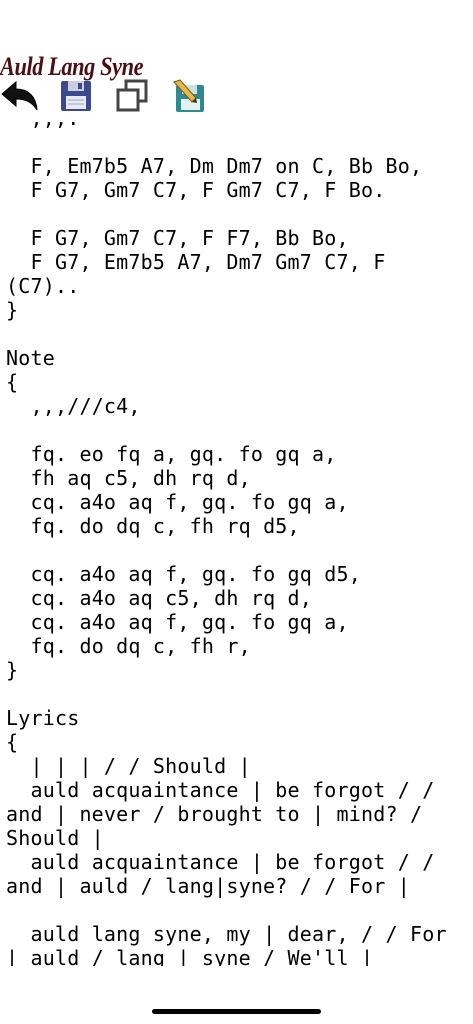 The height and width of the screenshot is (1024, 473). What do you see at coordinates (236, 1011) in the screenshot?
I see `home-indicator` at bounding box center [236, 1011].